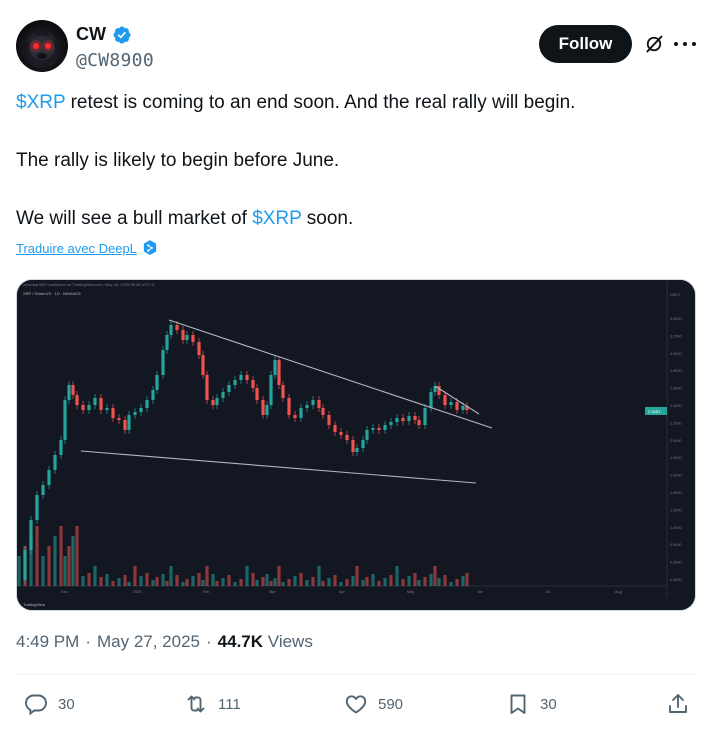 Image resolution: width=712 pixels, height=734 pixels. Describe the element at coordinates (42, 46) in the screenshot. I see `avatar` at that location.